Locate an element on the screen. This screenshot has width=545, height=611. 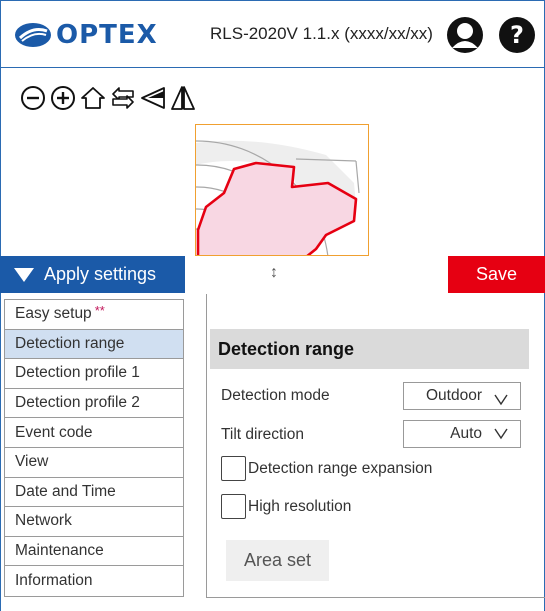
sidebar-item-network: Network is located at coordinates (94, 522).